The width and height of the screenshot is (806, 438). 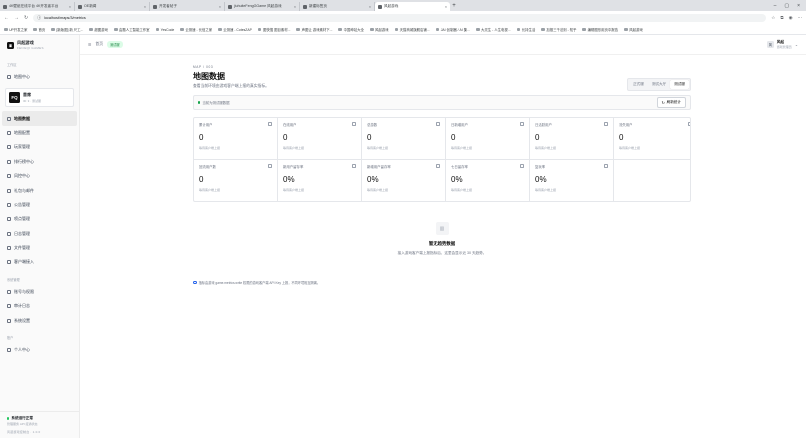 What do you see at coordinates (131, 29) in the screenshot?
I see `bookmark-item: 由题人工智能工作室` at bounding box center [131, 29].